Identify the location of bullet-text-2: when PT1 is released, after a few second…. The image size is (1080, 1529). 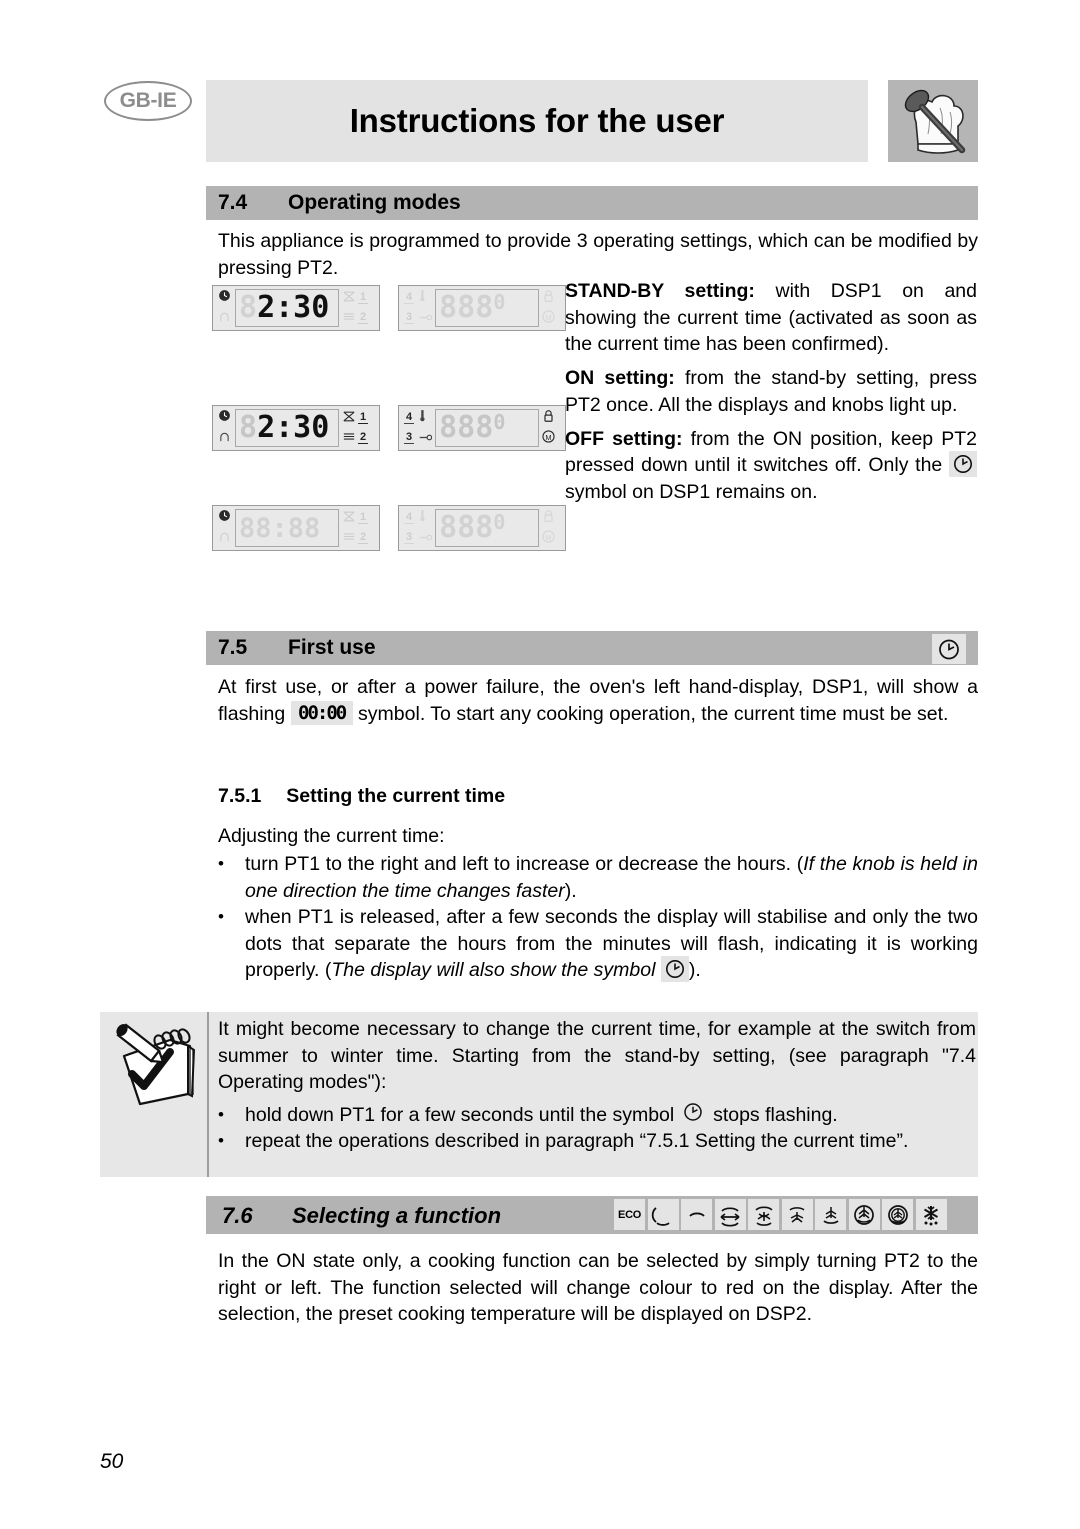
(611, 944).